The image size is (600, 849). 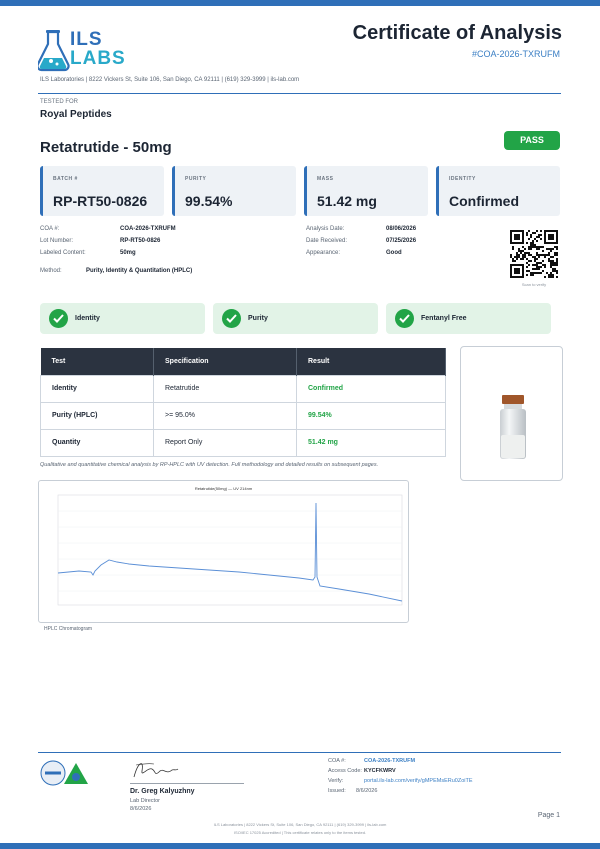 I want to click on table-row: Purity (HPLC) >= 95.0% 99.54%, so click(x=243, y=415).